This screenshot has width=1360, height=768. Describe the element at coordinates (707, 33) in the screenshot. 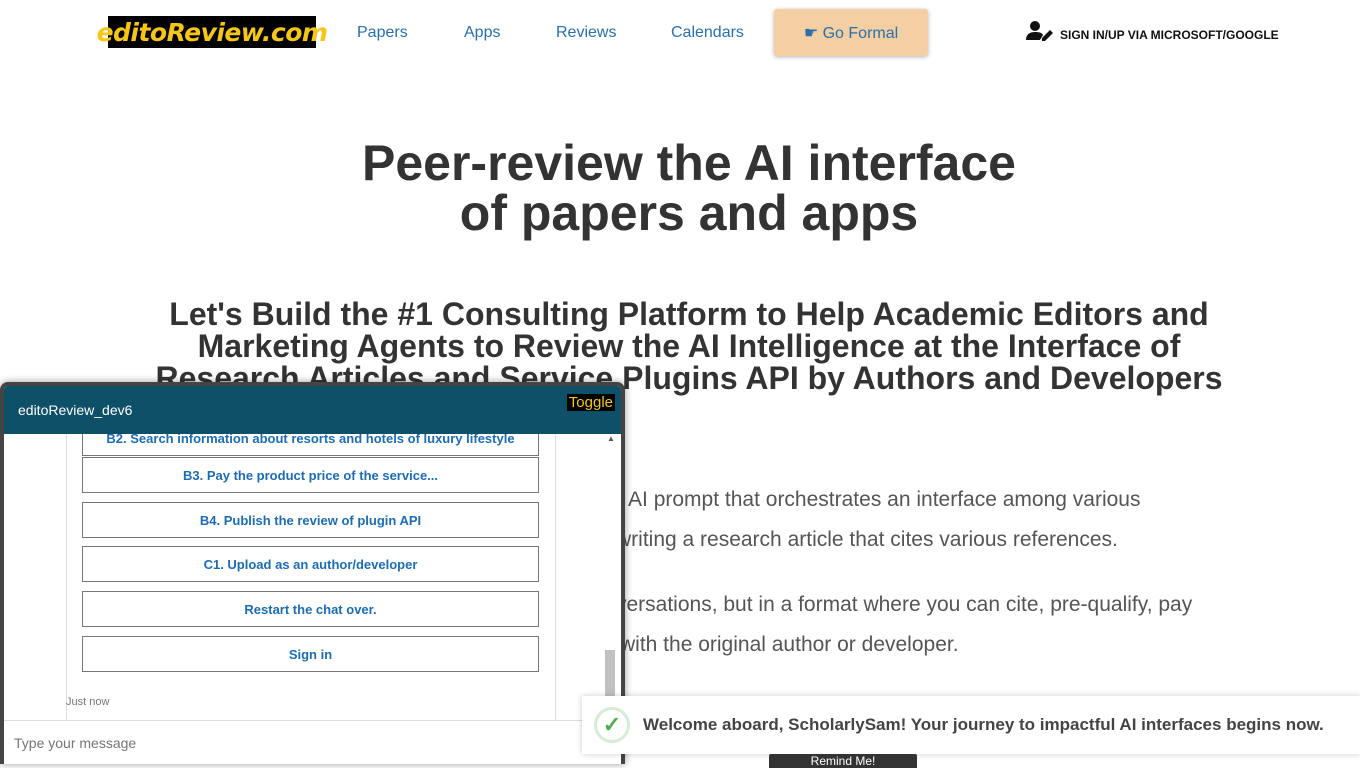

I see `nav-calendars: Calendars` at that location.